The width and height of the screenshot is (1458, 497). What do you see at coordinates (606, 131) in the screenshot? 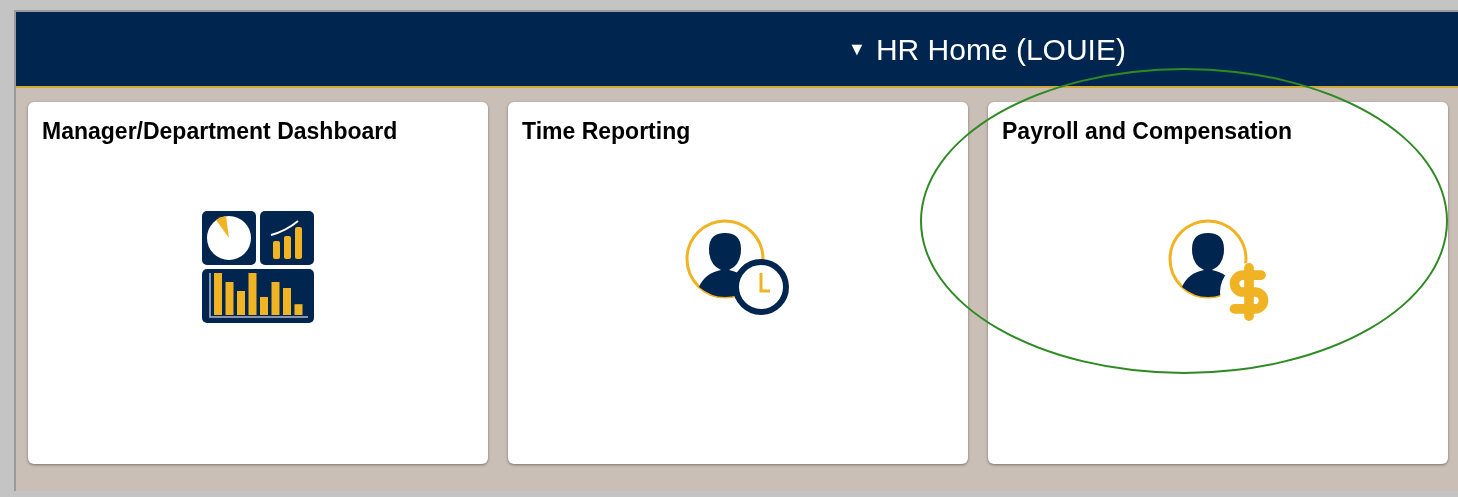
I see `tile-title: Time Reporting` at bounding box center [606, 131].